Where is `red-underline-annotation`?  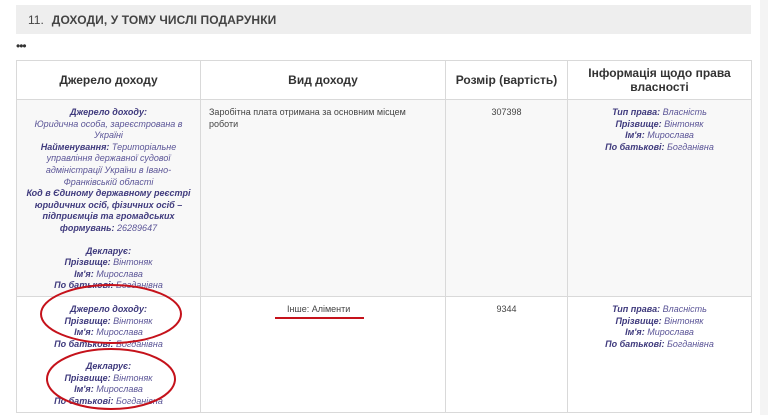
red-underline-annotation is located at coordinates (320, 317).